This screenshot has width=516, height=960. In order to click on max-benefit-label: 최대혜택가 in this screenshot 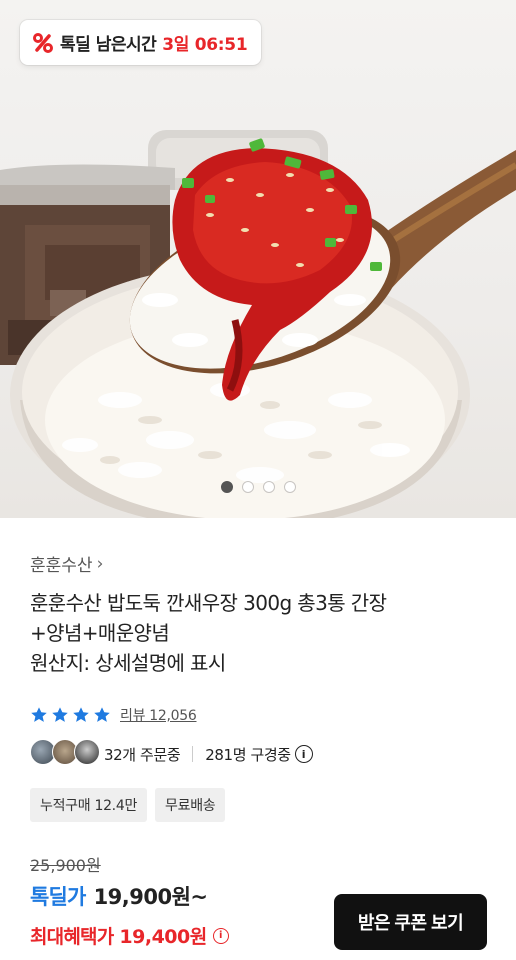, I will do `click(72, 937)`.